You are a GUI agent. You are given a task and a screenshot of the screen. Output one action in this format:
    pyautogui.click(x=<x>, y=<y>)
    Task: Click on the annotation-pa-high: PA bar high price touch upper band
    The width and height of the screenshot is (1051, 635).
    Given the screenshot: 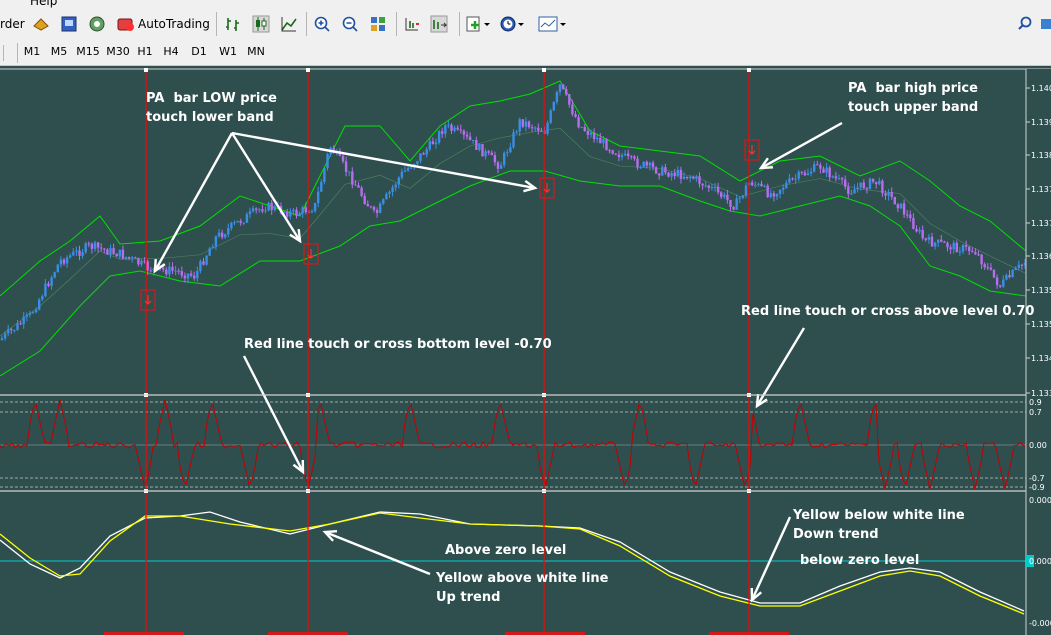 What is the action you would take?
    pyautogui.click(x=913, y=98)
    